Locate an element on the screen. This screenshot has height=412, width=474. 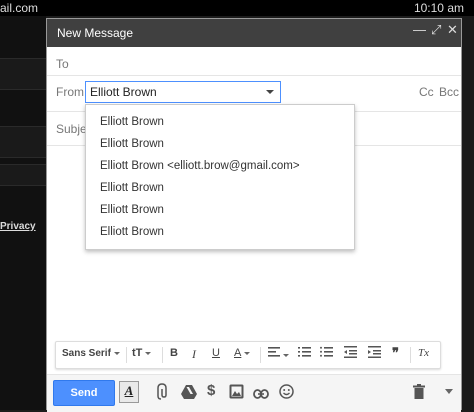
formatting-toolbar: Sans Serif tT B I U A ❞ Tx is located at coordinates (248, 355).